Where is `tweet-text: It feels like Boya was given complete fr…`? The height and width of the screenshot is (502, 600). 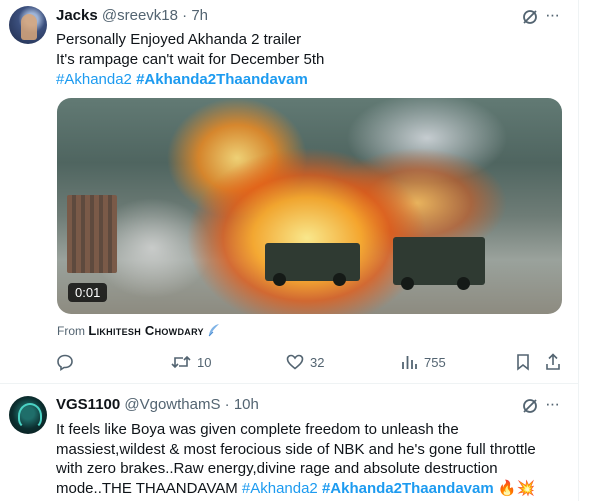
tweet-text: It feels like Boya was given complete fr… is located at coordinates (311, 459).